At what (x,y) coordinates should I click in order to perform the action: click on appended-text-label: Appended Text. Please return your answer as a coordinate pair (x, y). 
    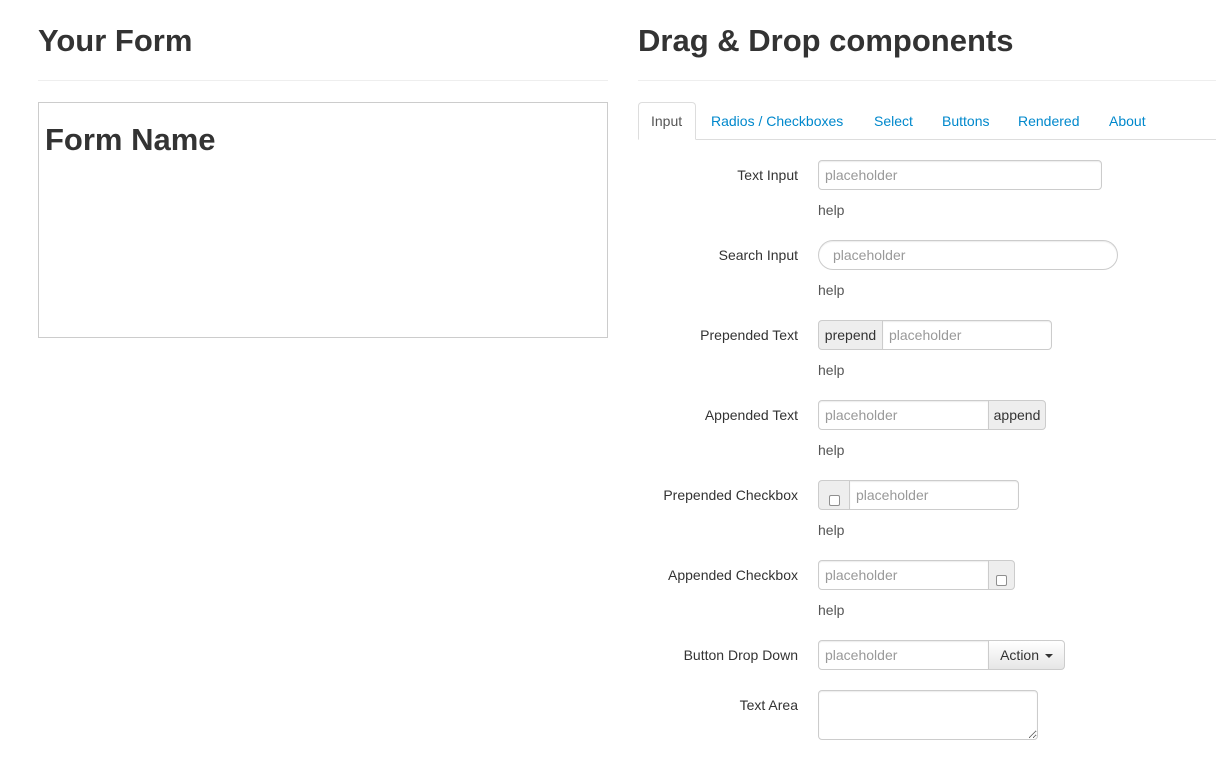
    Looking at the image, I should click on (751, 415).